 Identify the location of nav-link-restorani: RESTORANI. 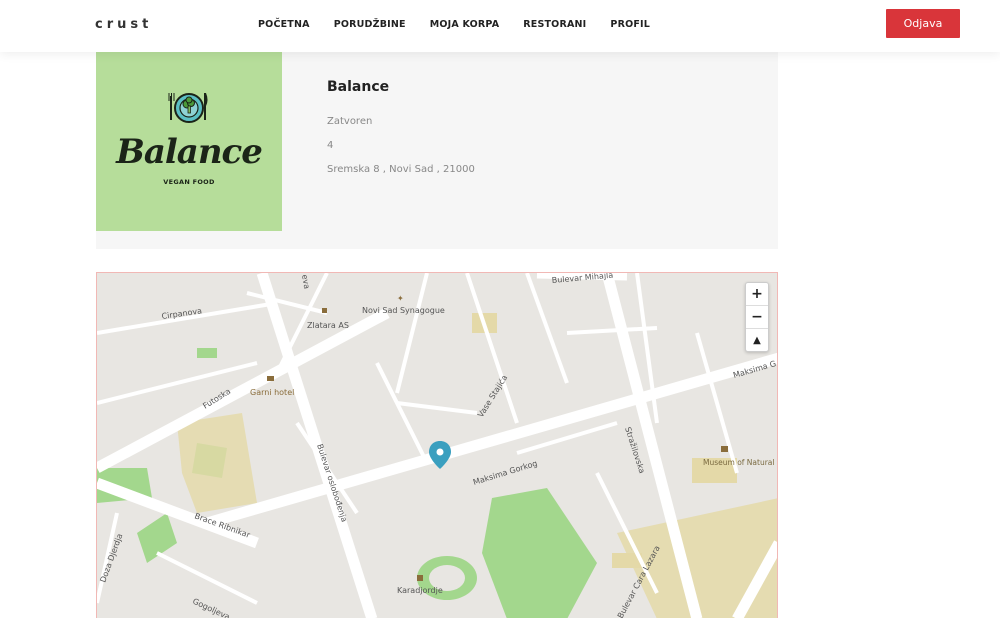
(554, 24).